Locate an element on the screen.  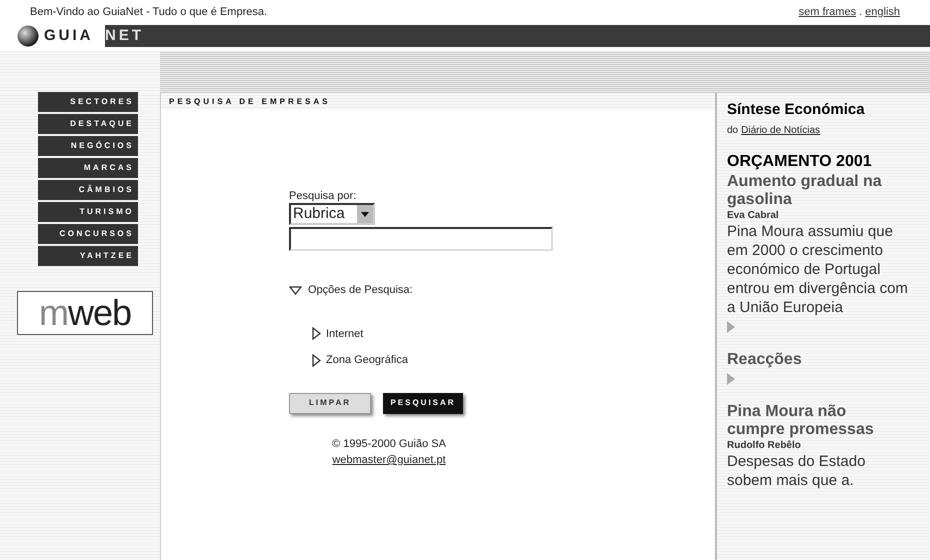
nav-button: YAHTZEE is located at coordinates (88, 256).